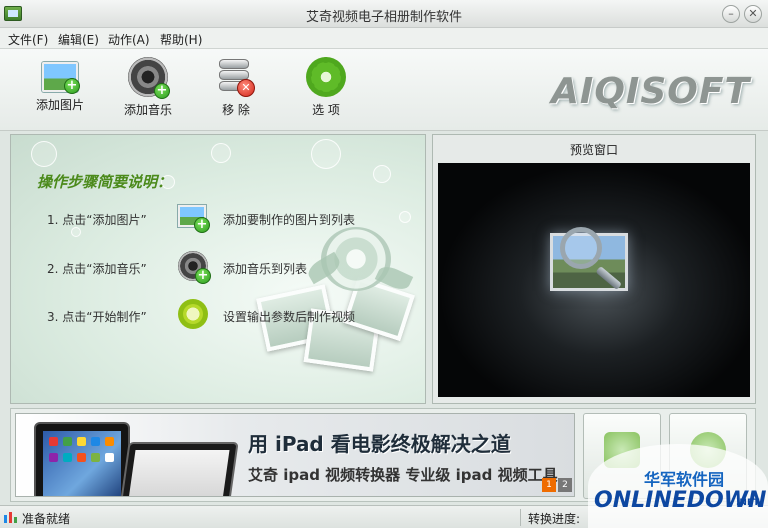 This screenshot has height=528, width=768. What do you see at coordinates (289, 220) in the screenshot?
I see `step-1-desc: 添加要制作的图片到列表` at bounding box center [289, 220].